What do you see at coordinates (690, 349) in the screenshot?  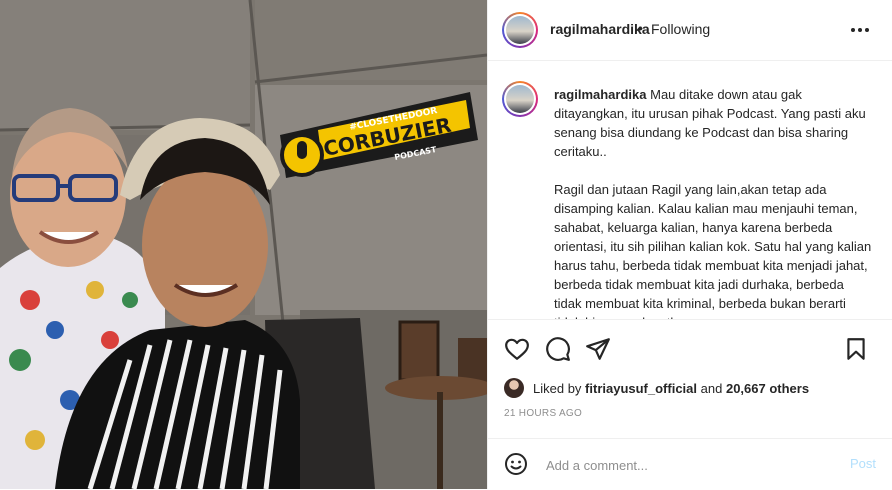 I see `action-bar` at bounding box center [690, 349].